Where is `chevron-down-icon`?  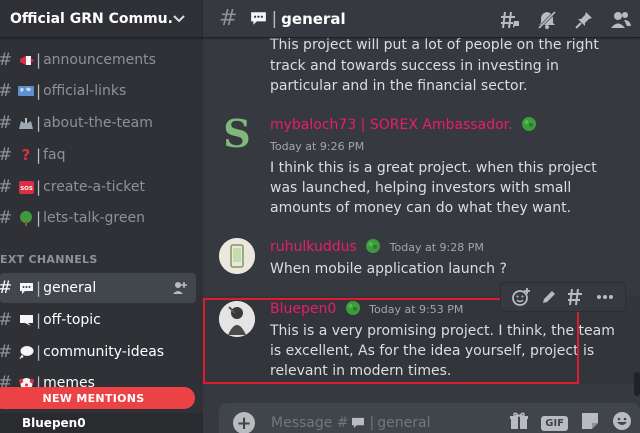 chevron-down-icon is located at coordinates (179, 19).